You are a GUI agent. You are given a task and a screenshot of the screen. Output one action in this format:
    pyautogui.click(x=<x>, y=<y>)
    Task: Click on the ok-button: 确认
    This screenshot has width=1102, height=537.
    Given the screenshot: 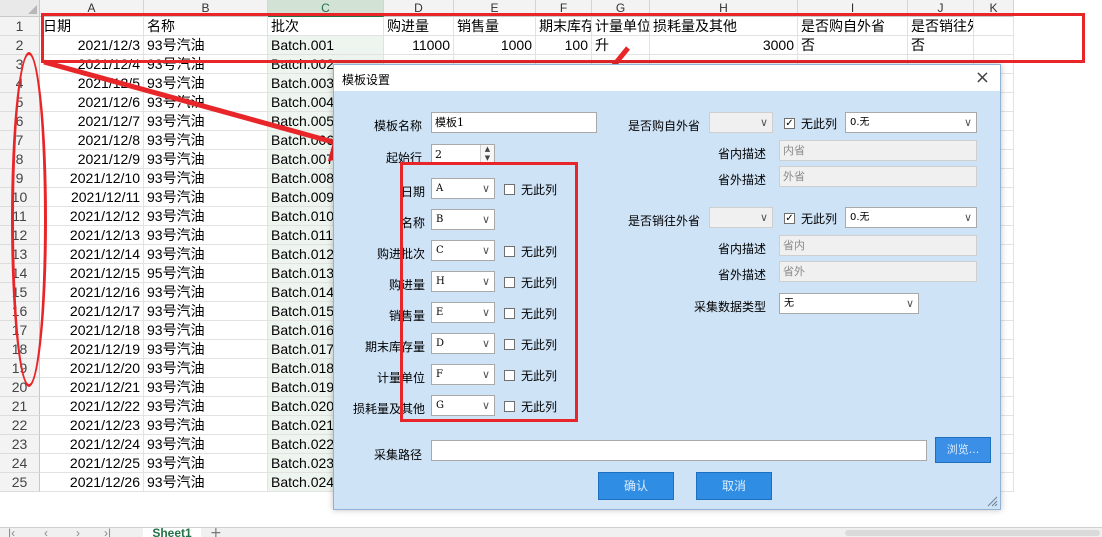 What is the action you would take?
    pyautogui.click(x=636, y=486)
    